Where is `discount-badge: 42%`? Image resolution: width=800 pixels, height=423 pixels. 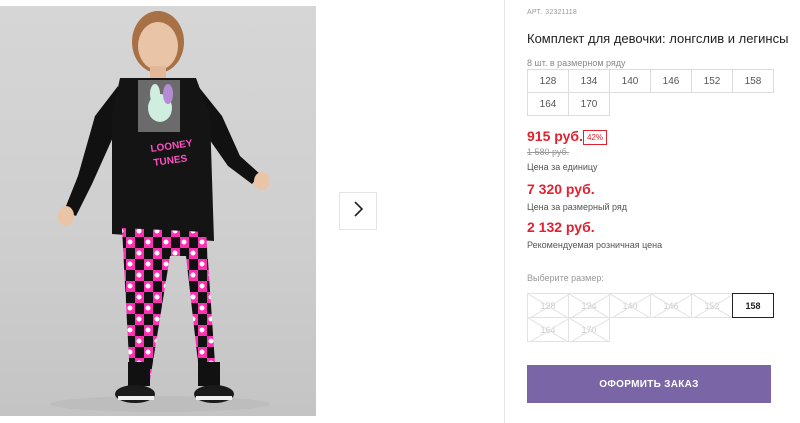 discount-badge: 42% is located at coordinates (595, 137).